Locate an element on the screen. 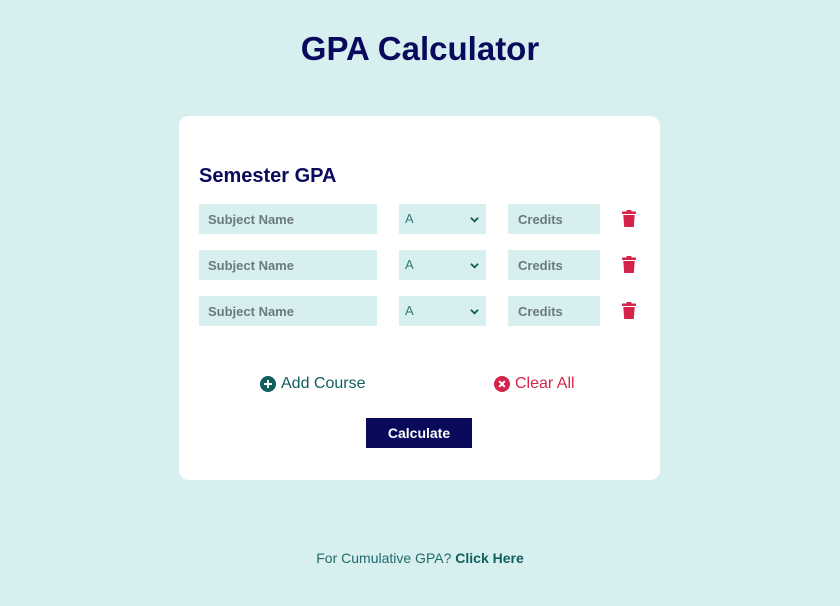 Image resolution: width=840 pixels, height=606 pixels. calculate-button: Calculate is located at coordinates (419, 433).